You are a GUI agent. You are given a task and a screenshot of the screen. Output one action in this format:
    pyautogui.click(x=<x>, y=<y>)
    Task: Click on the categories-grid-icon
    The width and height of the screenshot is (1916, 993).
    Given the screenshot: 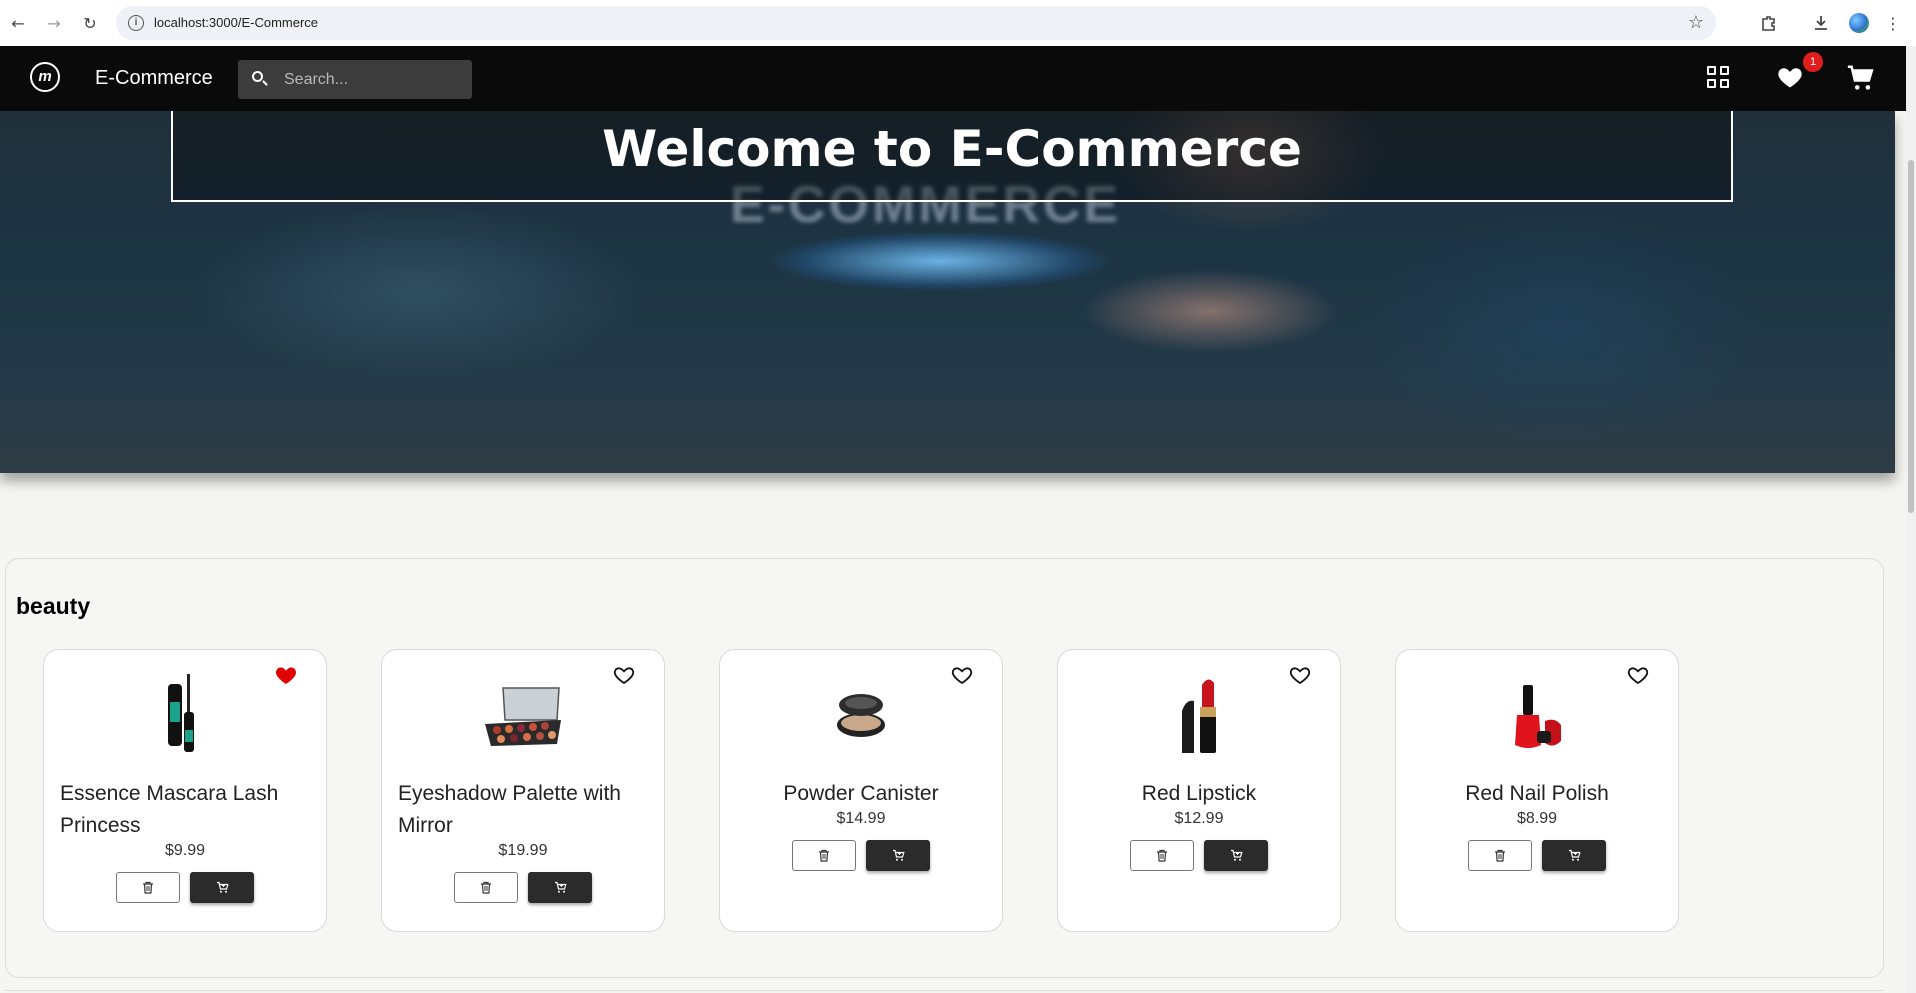 What is the action you would take?
    pyautogui.click(x=1718, y=77)
    